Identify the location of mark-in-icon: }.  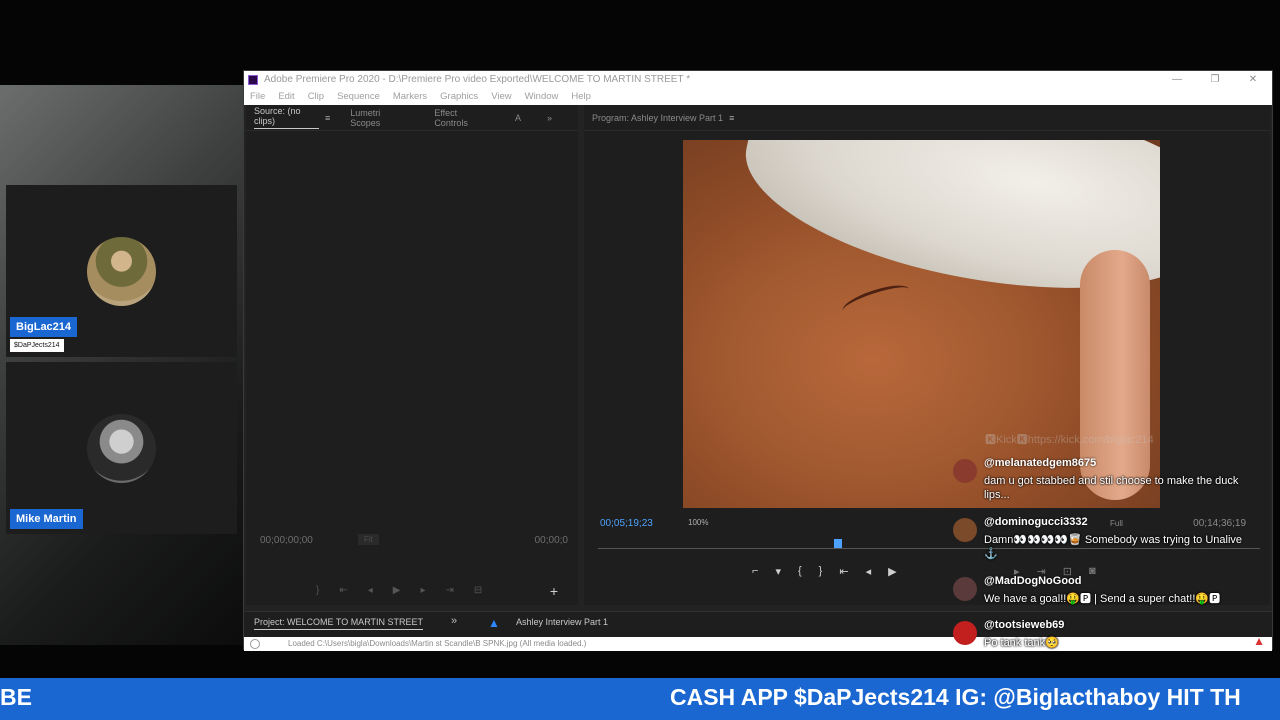
(317, 590).